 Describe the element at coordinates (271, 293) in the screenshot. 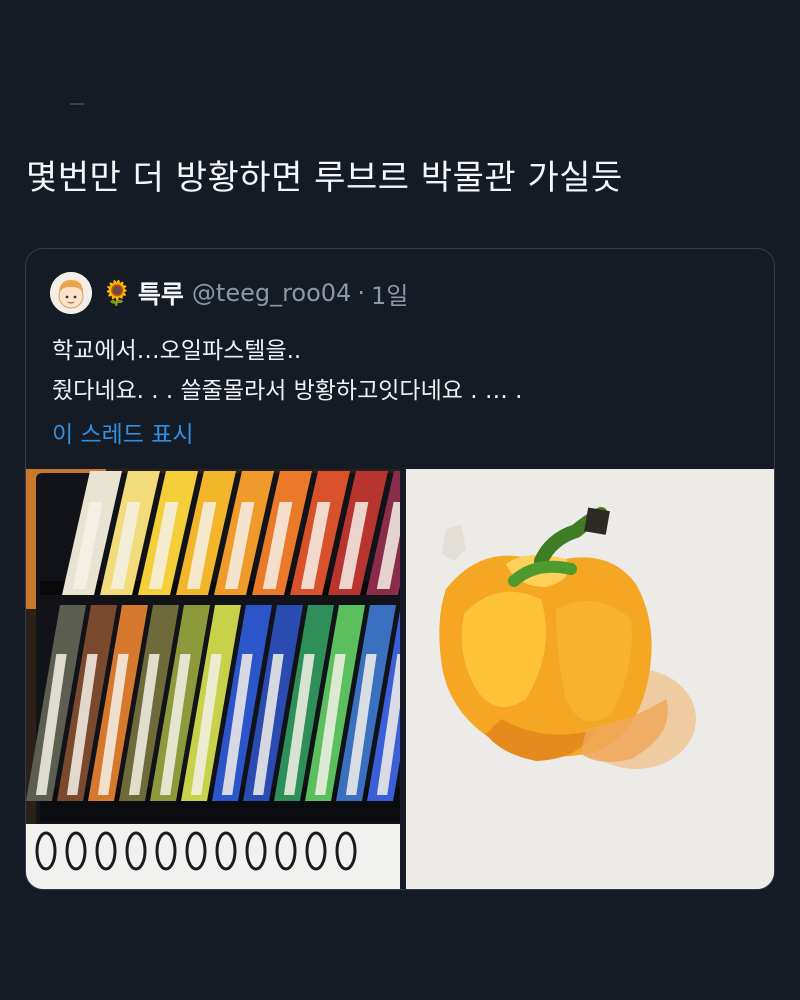

I see `quoted-handle: @teeg_roo04` at that location.